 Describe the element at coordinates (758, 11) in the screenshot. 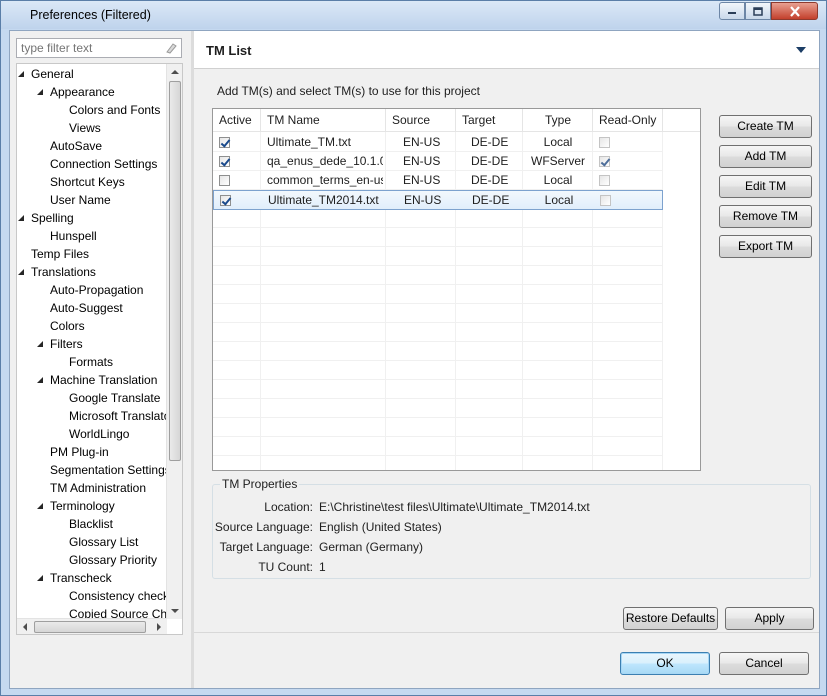

I see `maximize-button` at that location.